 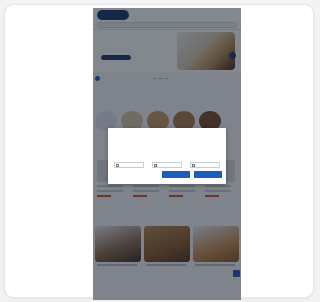 I want to click on cookie-accept-all-button, so click(x=208, y=174).